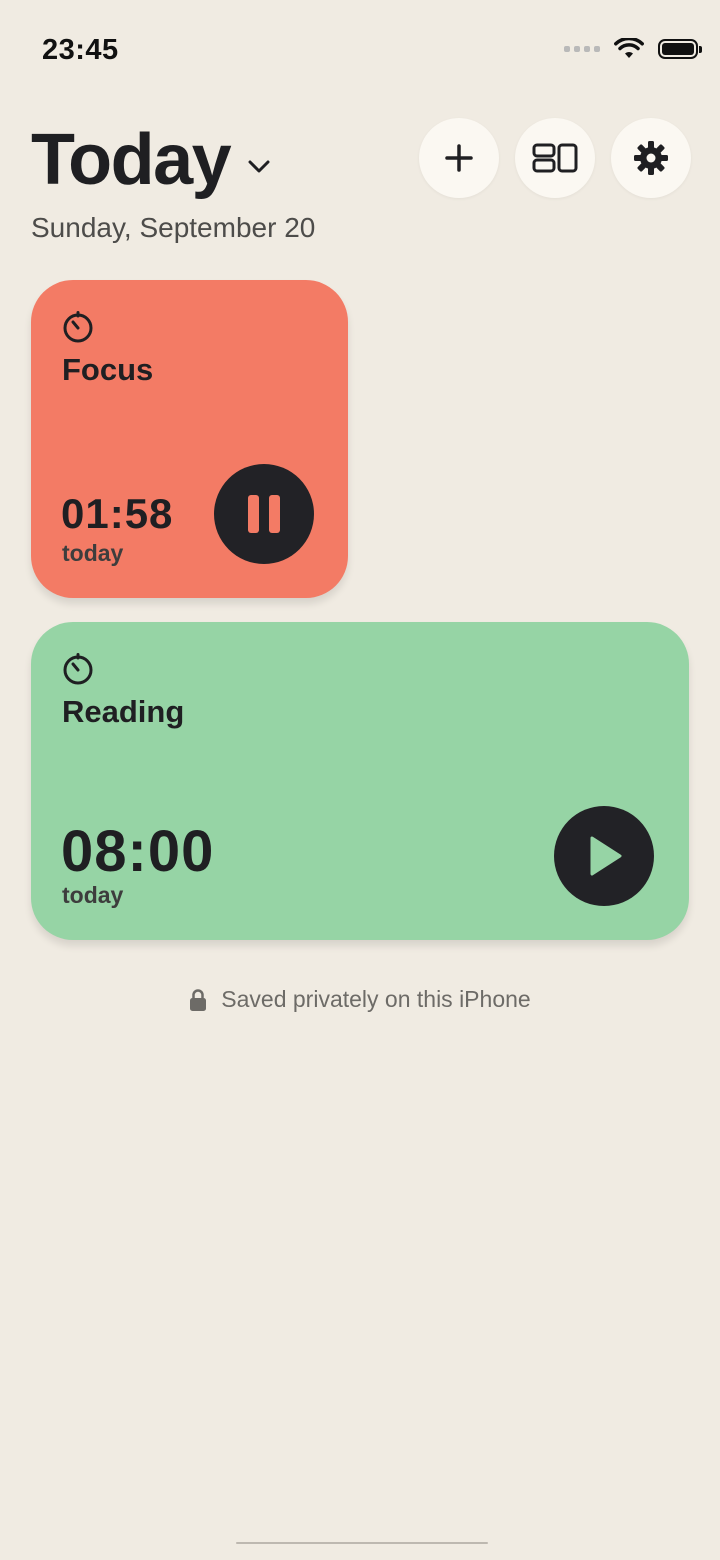 The image size is (720, 1560). What do you see at coordinates (582, 49) in the screenshot?
I see `cellular-signal-icon` at bounding box center [582, 49].